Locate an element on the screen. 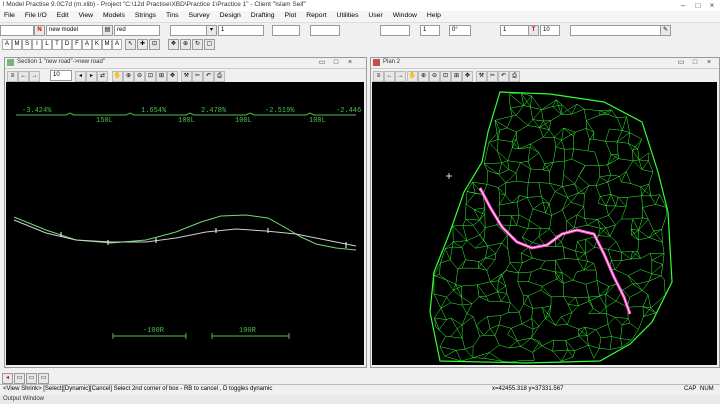  width-field is located at coordinates (286, 30).